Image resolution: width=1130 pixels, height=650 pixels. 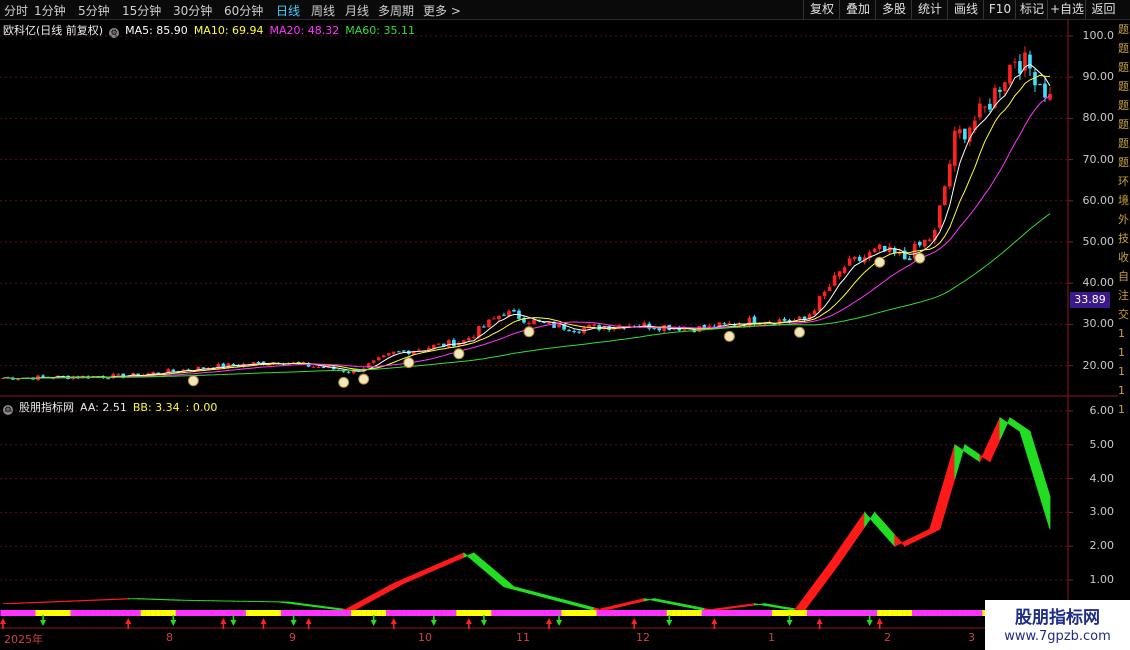 What do you see at coordinates (1057, 618) in the screenshot?
I see `watermark-title: 股朋指标网` at bounding box center [1057, 618].